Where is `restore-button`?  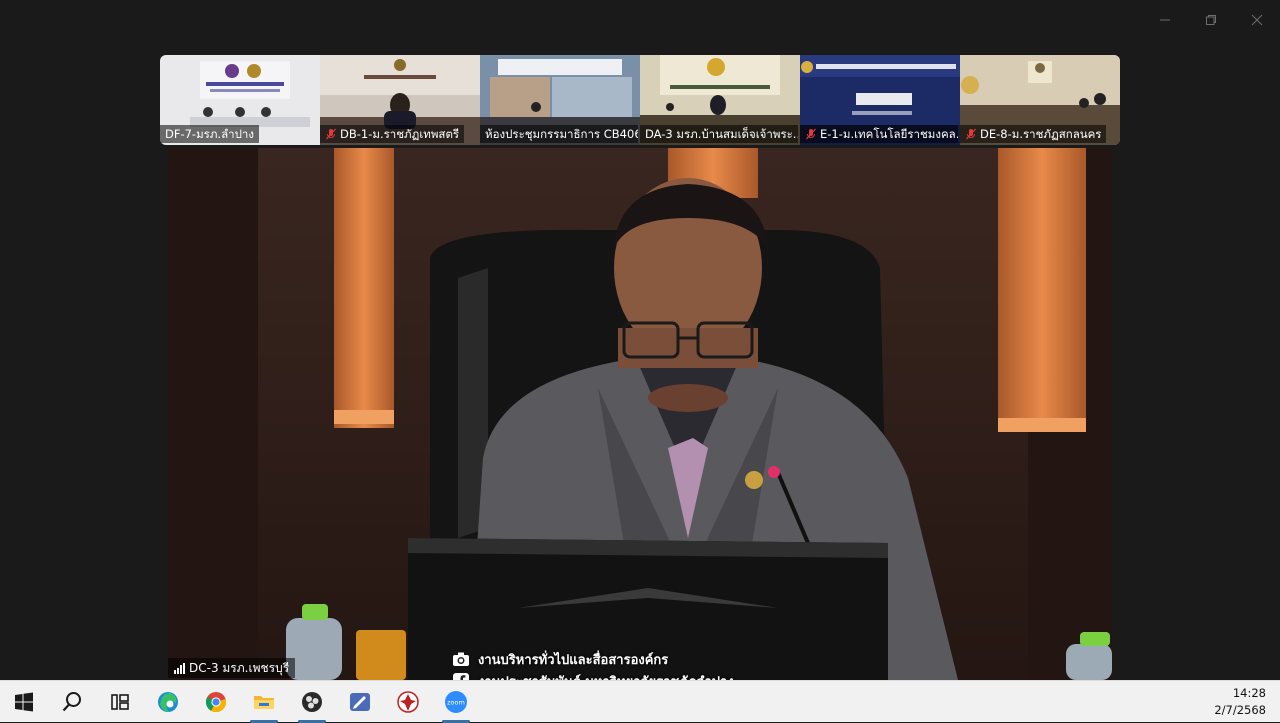
restore-button is located at coordinates (1211, 20).